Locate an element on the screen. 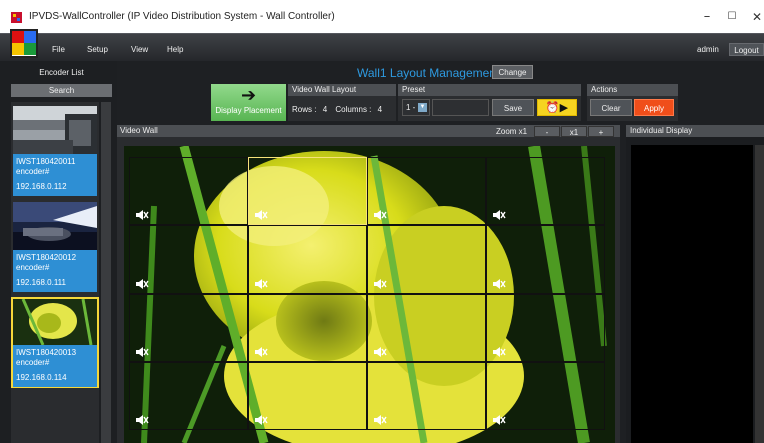 This screenshot has height=443, width=764. search-button: Search is located at coordinates (61, 90).